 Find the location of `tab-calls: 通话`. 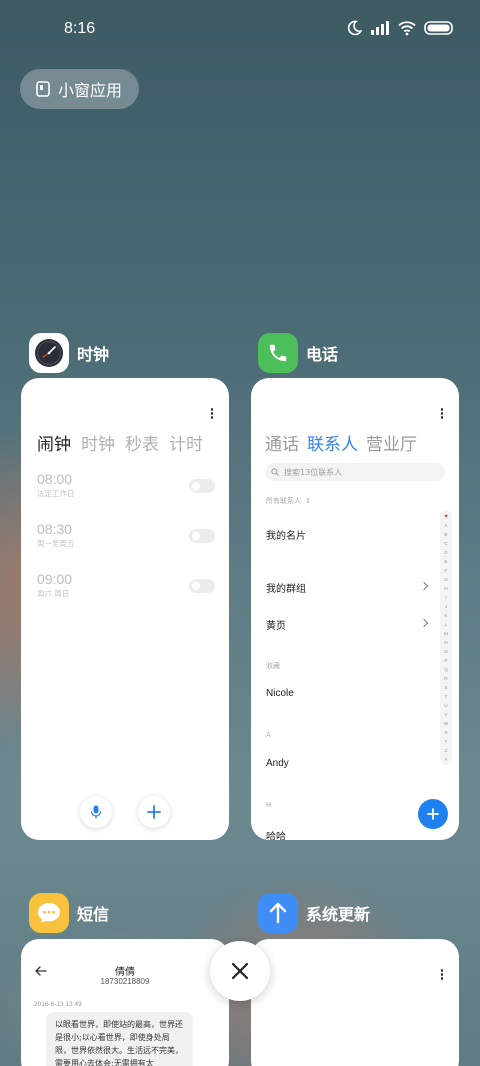

tab-calls: 通话 is located at coordinates (282, 442).